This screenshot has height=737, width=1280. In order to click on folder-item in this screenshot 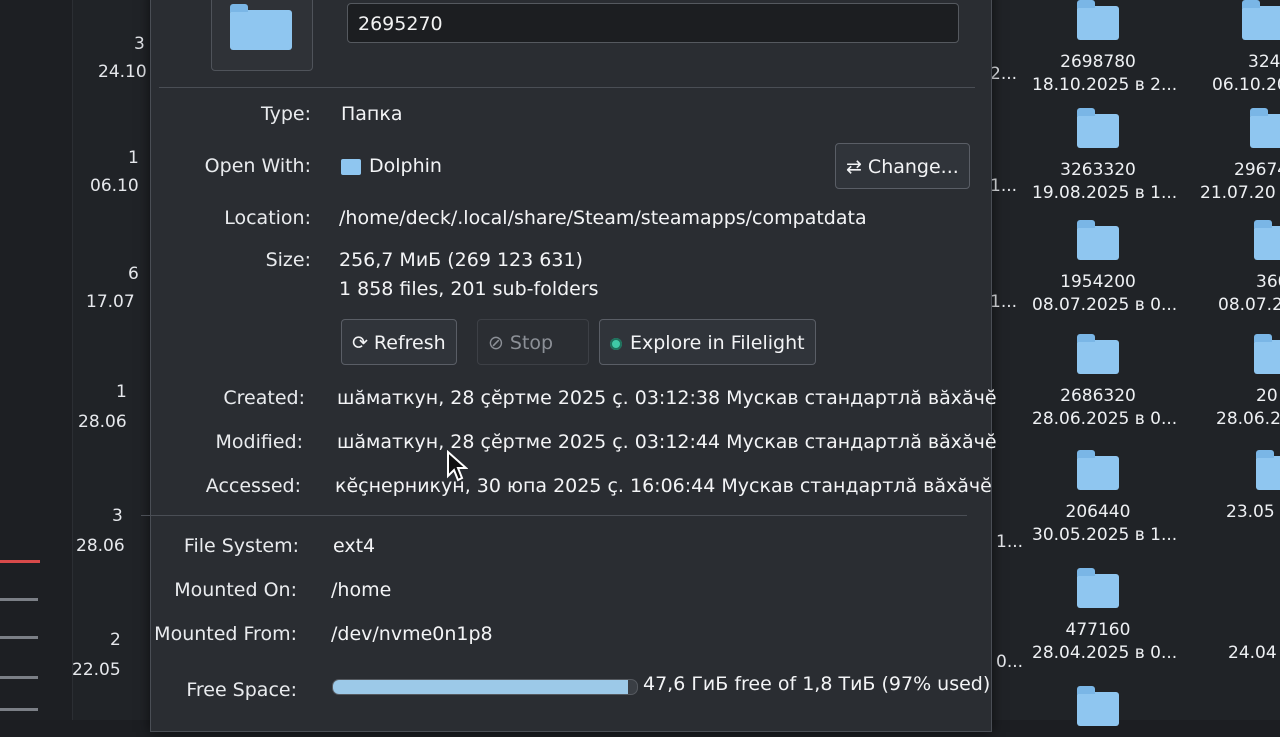, I will do `click(1098, 711)`.